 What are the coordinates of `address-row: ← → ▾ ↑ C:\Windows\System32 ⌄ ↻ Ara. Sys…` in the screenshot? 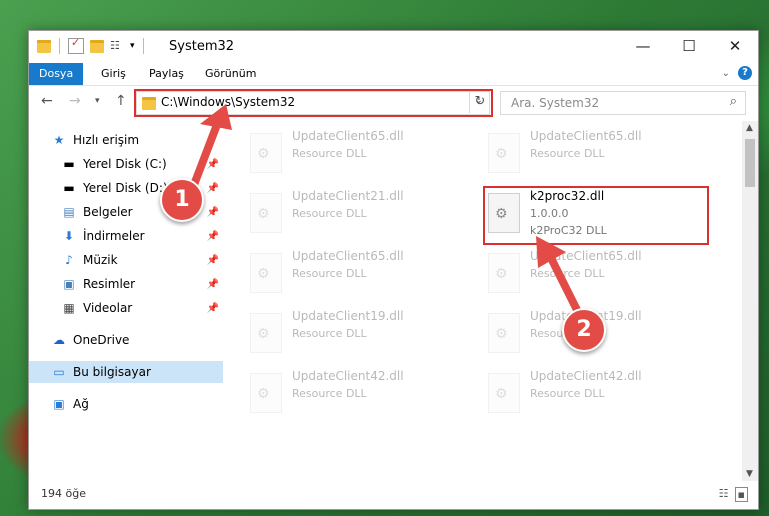 It's located at (393, 102).